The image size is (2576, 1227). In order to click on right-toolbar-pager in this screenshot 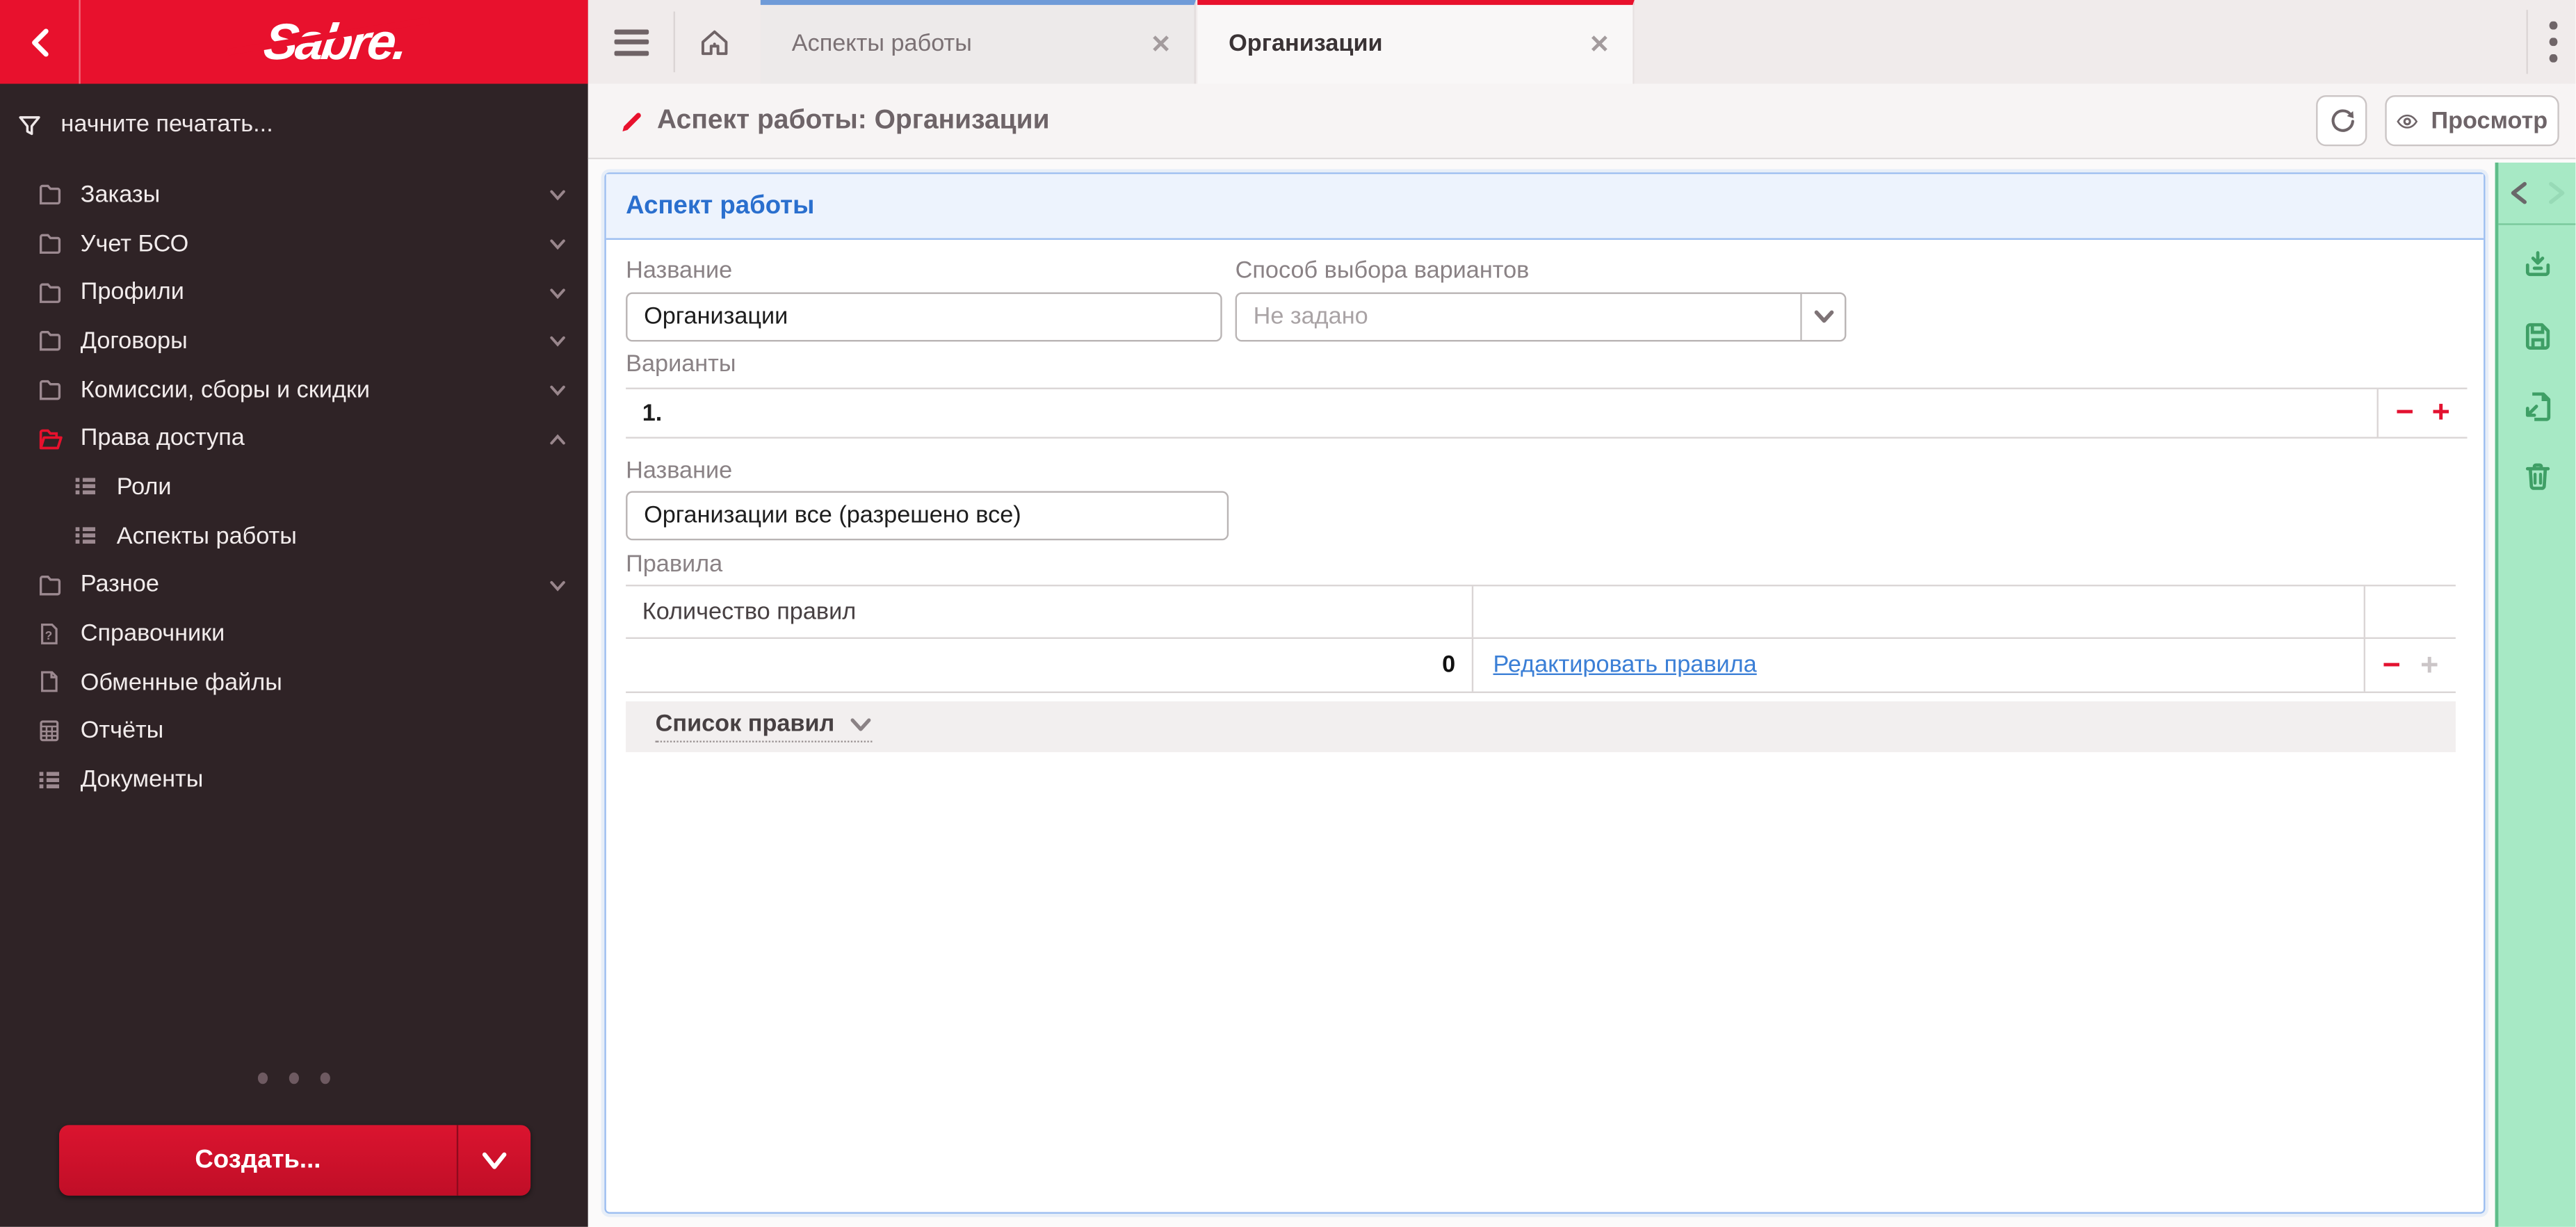, I will do `click(2537, 194)`.